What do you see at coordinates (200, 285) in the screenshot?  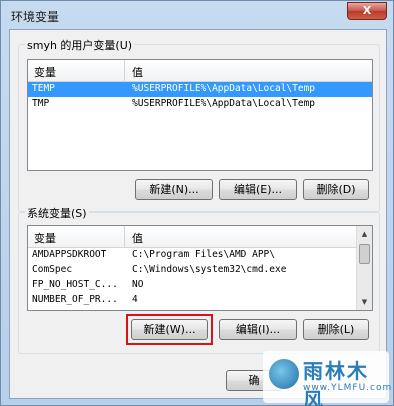 I see `system-variable-row: FP_NO_HOST_C... NO` at bounding box center [200, 285].